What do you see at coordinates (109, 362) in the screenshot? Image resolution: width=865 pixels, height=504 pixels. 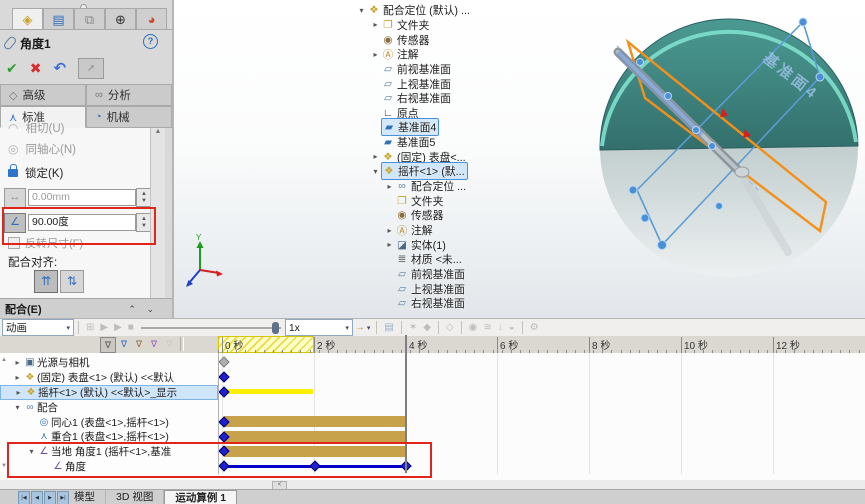 I see `motion-tree-item-0: ▸ ▣ 光源与相机` at bounding box center [109, 362].